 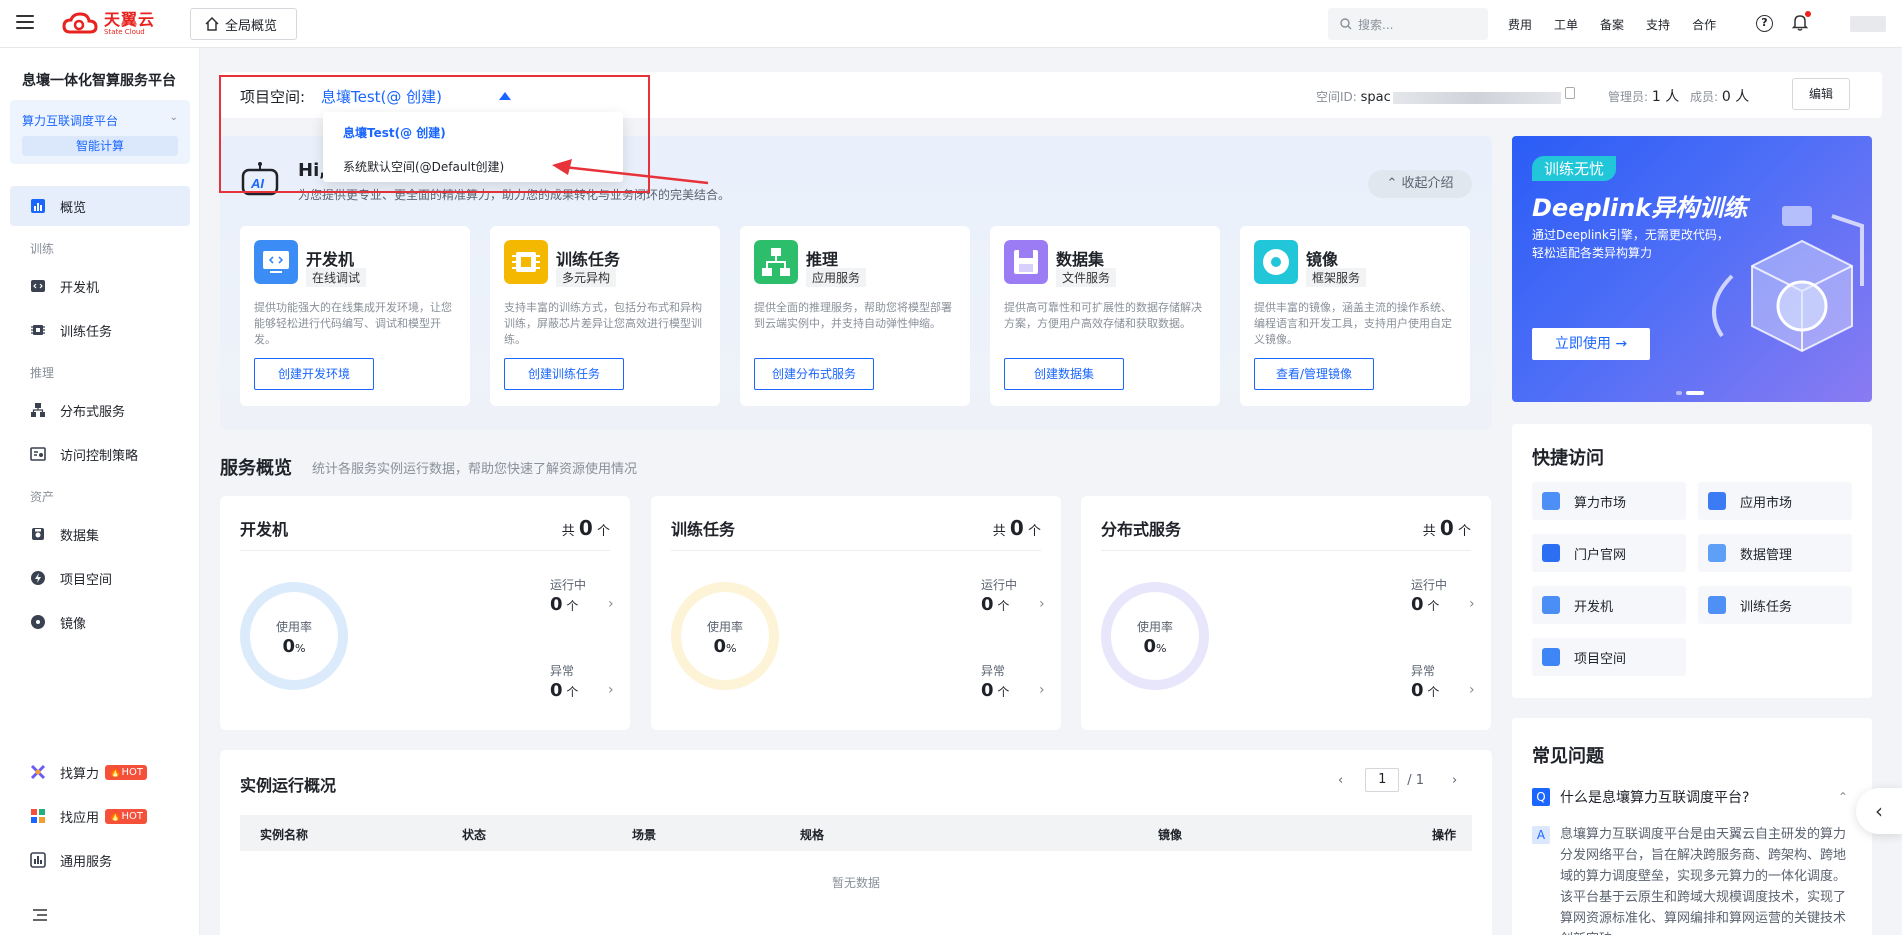 What do you see at coordinates (100, 286) in the screenshot?
I see `sidebar-item-devbox: 开发机` at bounding box center [100, 286].